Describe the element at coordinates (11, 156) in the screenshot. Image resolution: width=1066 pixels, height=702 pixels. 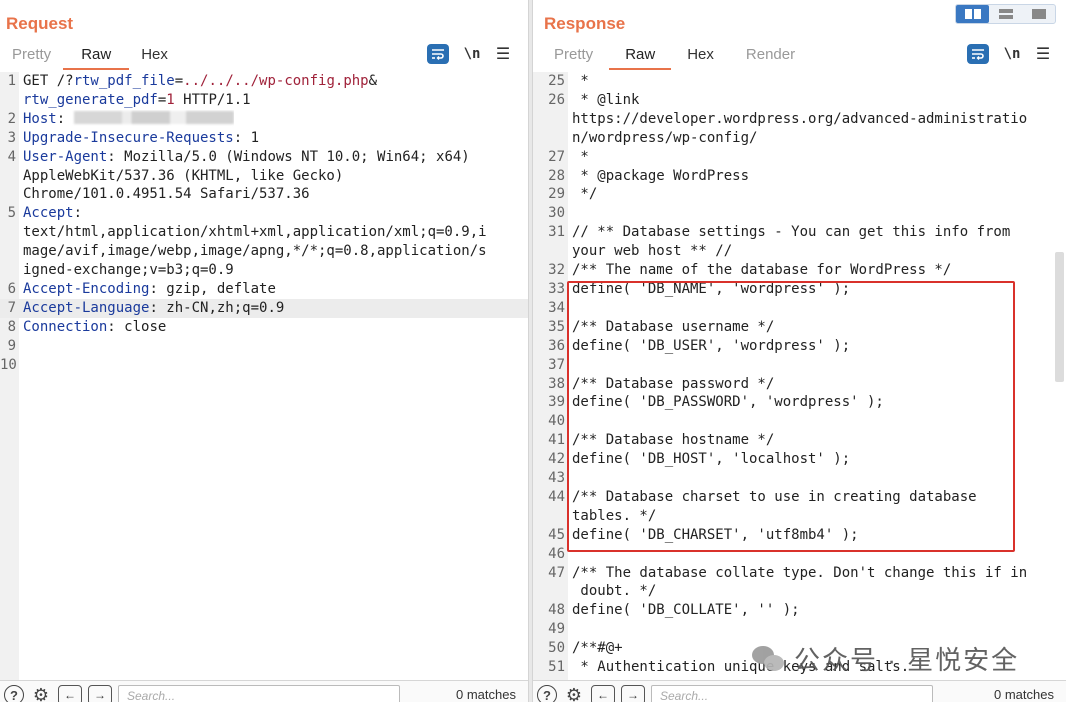
I see `line-number: 4` at that location.